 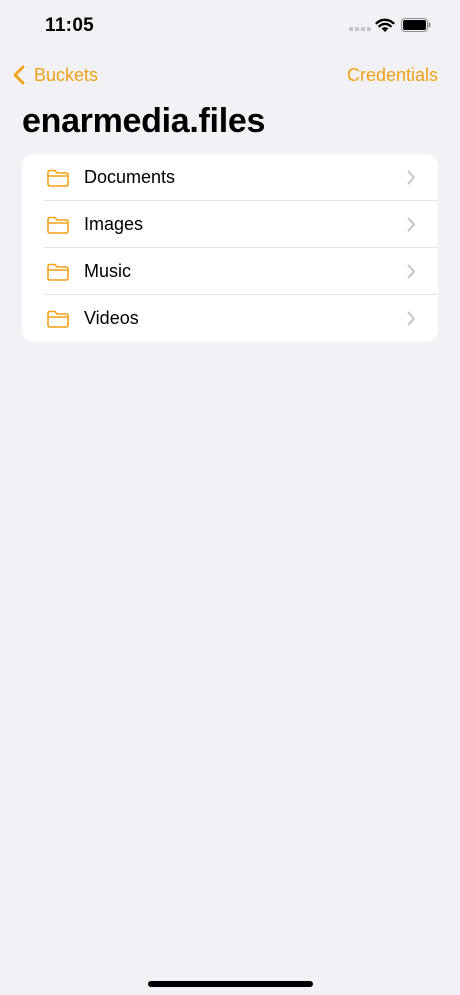 I want to click on list-item-label: Music, so click(x=108, y=271).